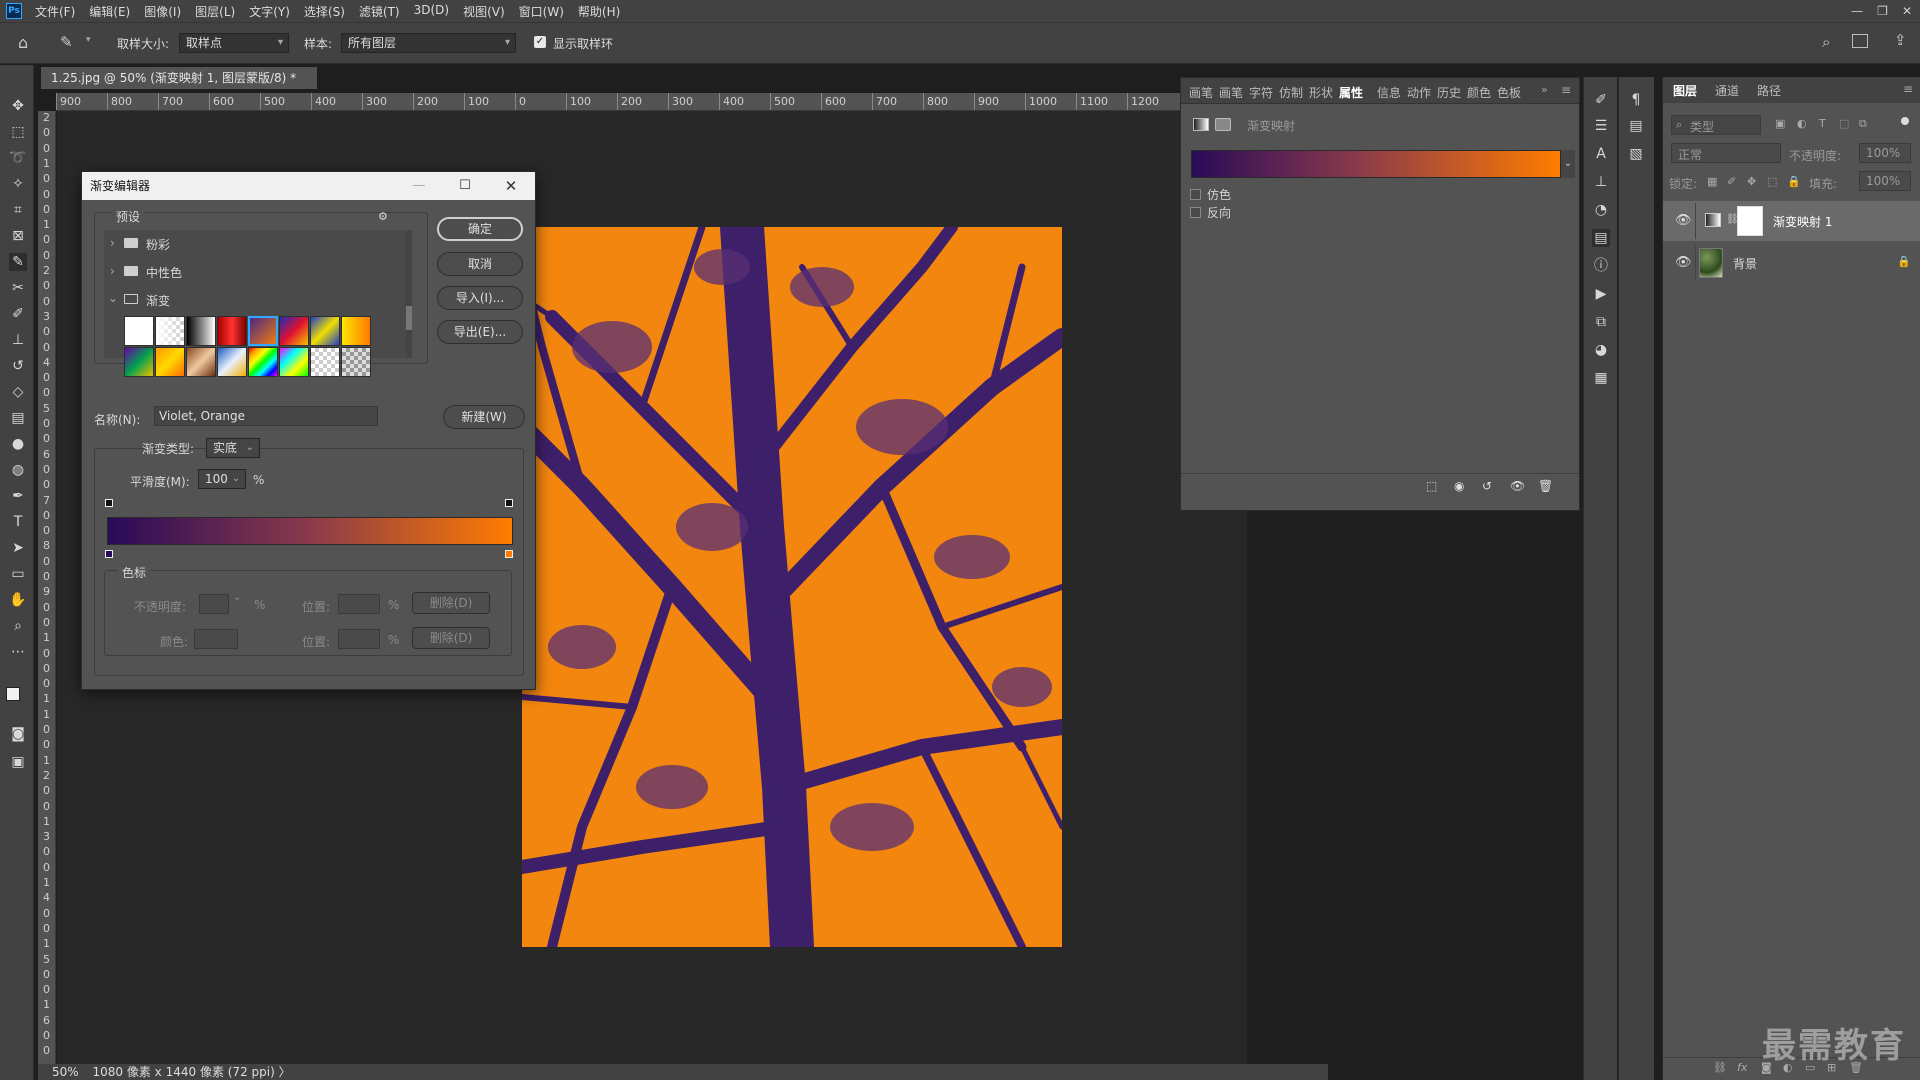 The height and width of the screenshot is (1080, 1920). What do you see at coordinates (254, 271) in the screenshot?
I see `folder-row: › 中性色` at bounding box center [254, 271].